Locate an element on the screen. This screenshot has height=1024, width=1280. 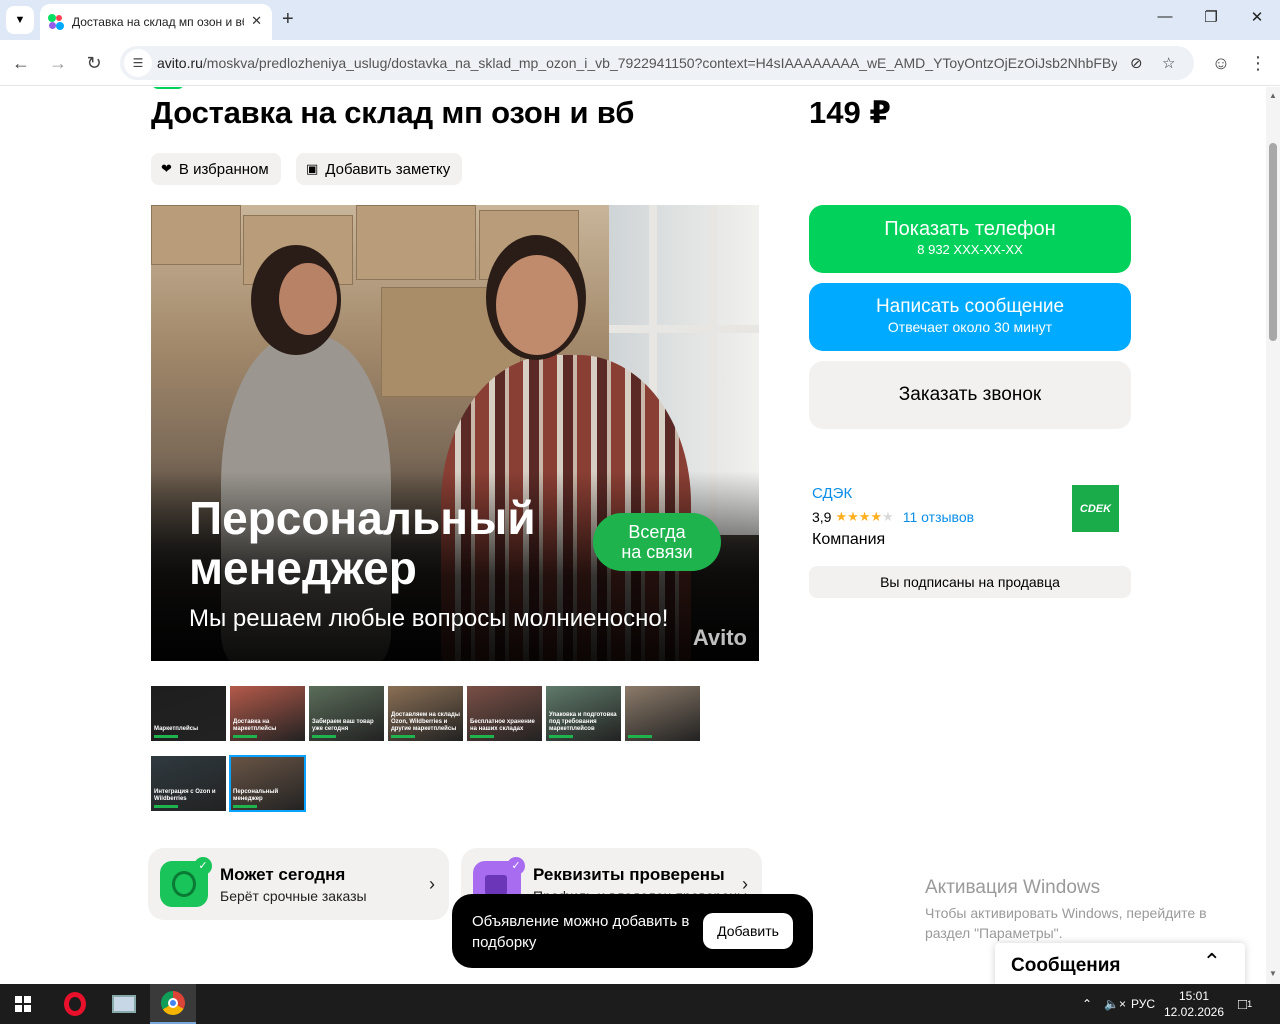
reply-time: Отвечает около 30 минут is located at coordinates (970, 327).